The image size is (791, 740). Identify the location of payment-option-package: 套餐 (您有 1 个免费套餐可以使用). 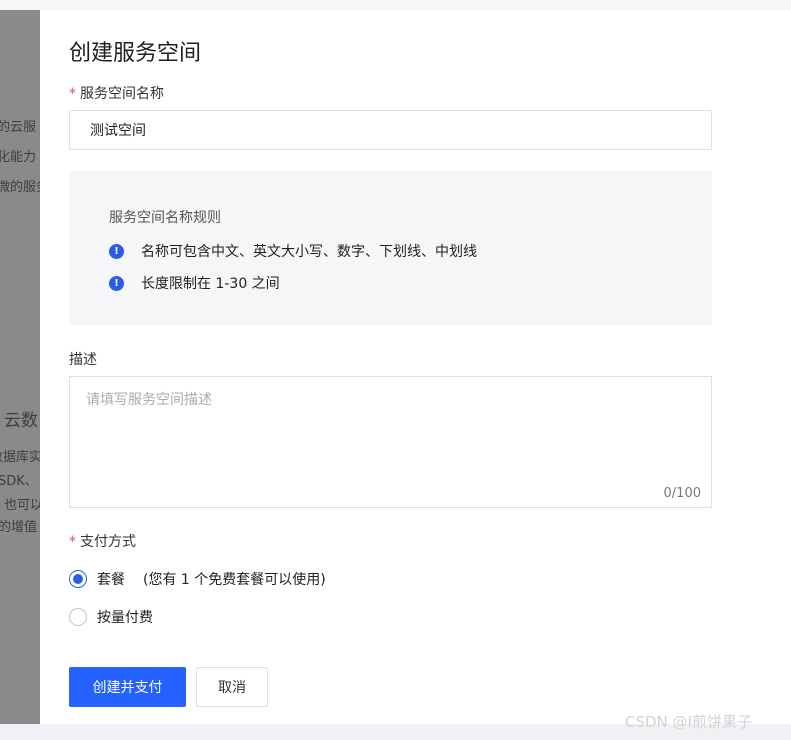
(197, 579).